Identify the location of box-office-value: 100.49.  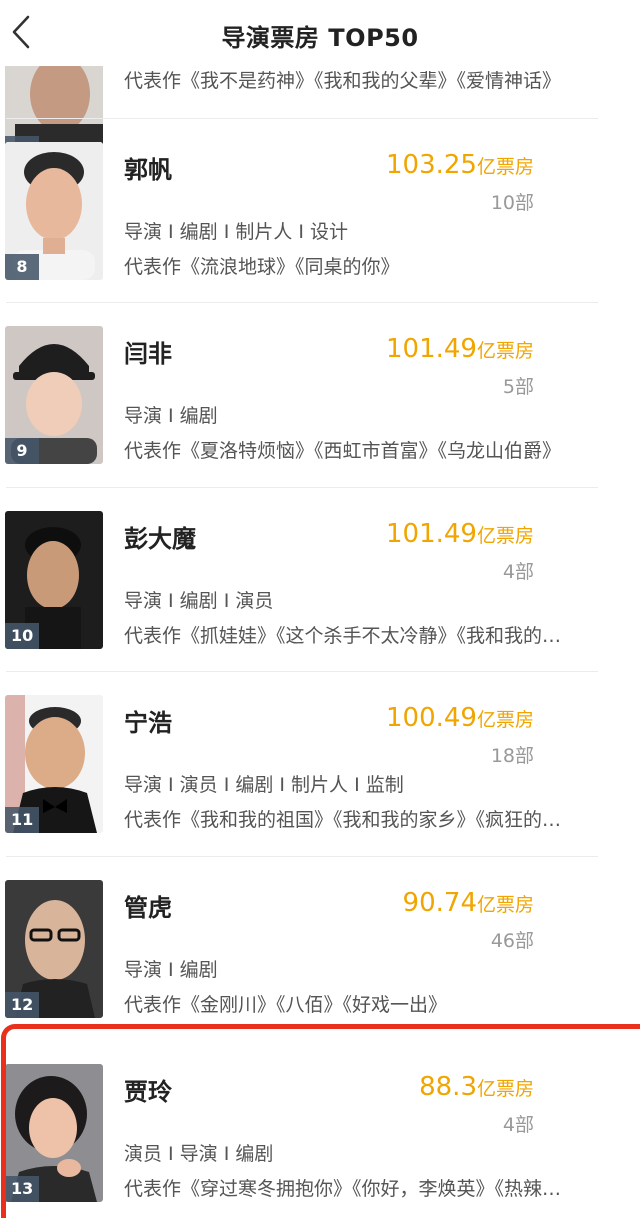
(431, 718).